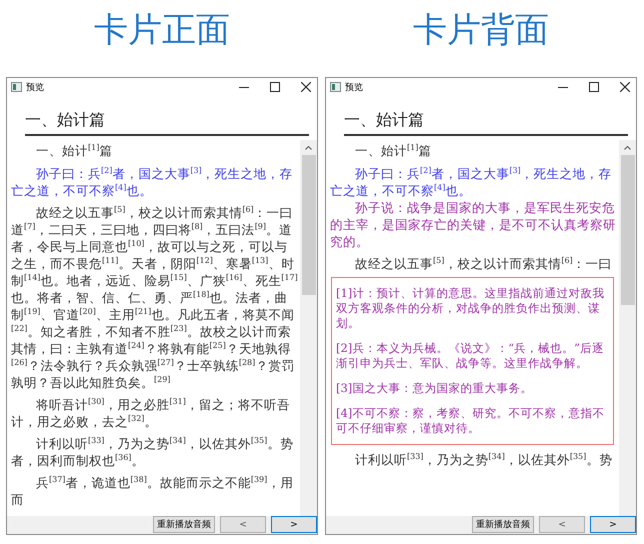 The width and height of the screenshot is (644, 544). What do you see at coordinates (471, 308) in the screenshot?
I see `footnote-text: [1]计：预计、计算的意思。这里指战前通过对敌我双方客观条件的分析，对战争的胜负作出预测、谋划。` at bounding box center [471, 308].